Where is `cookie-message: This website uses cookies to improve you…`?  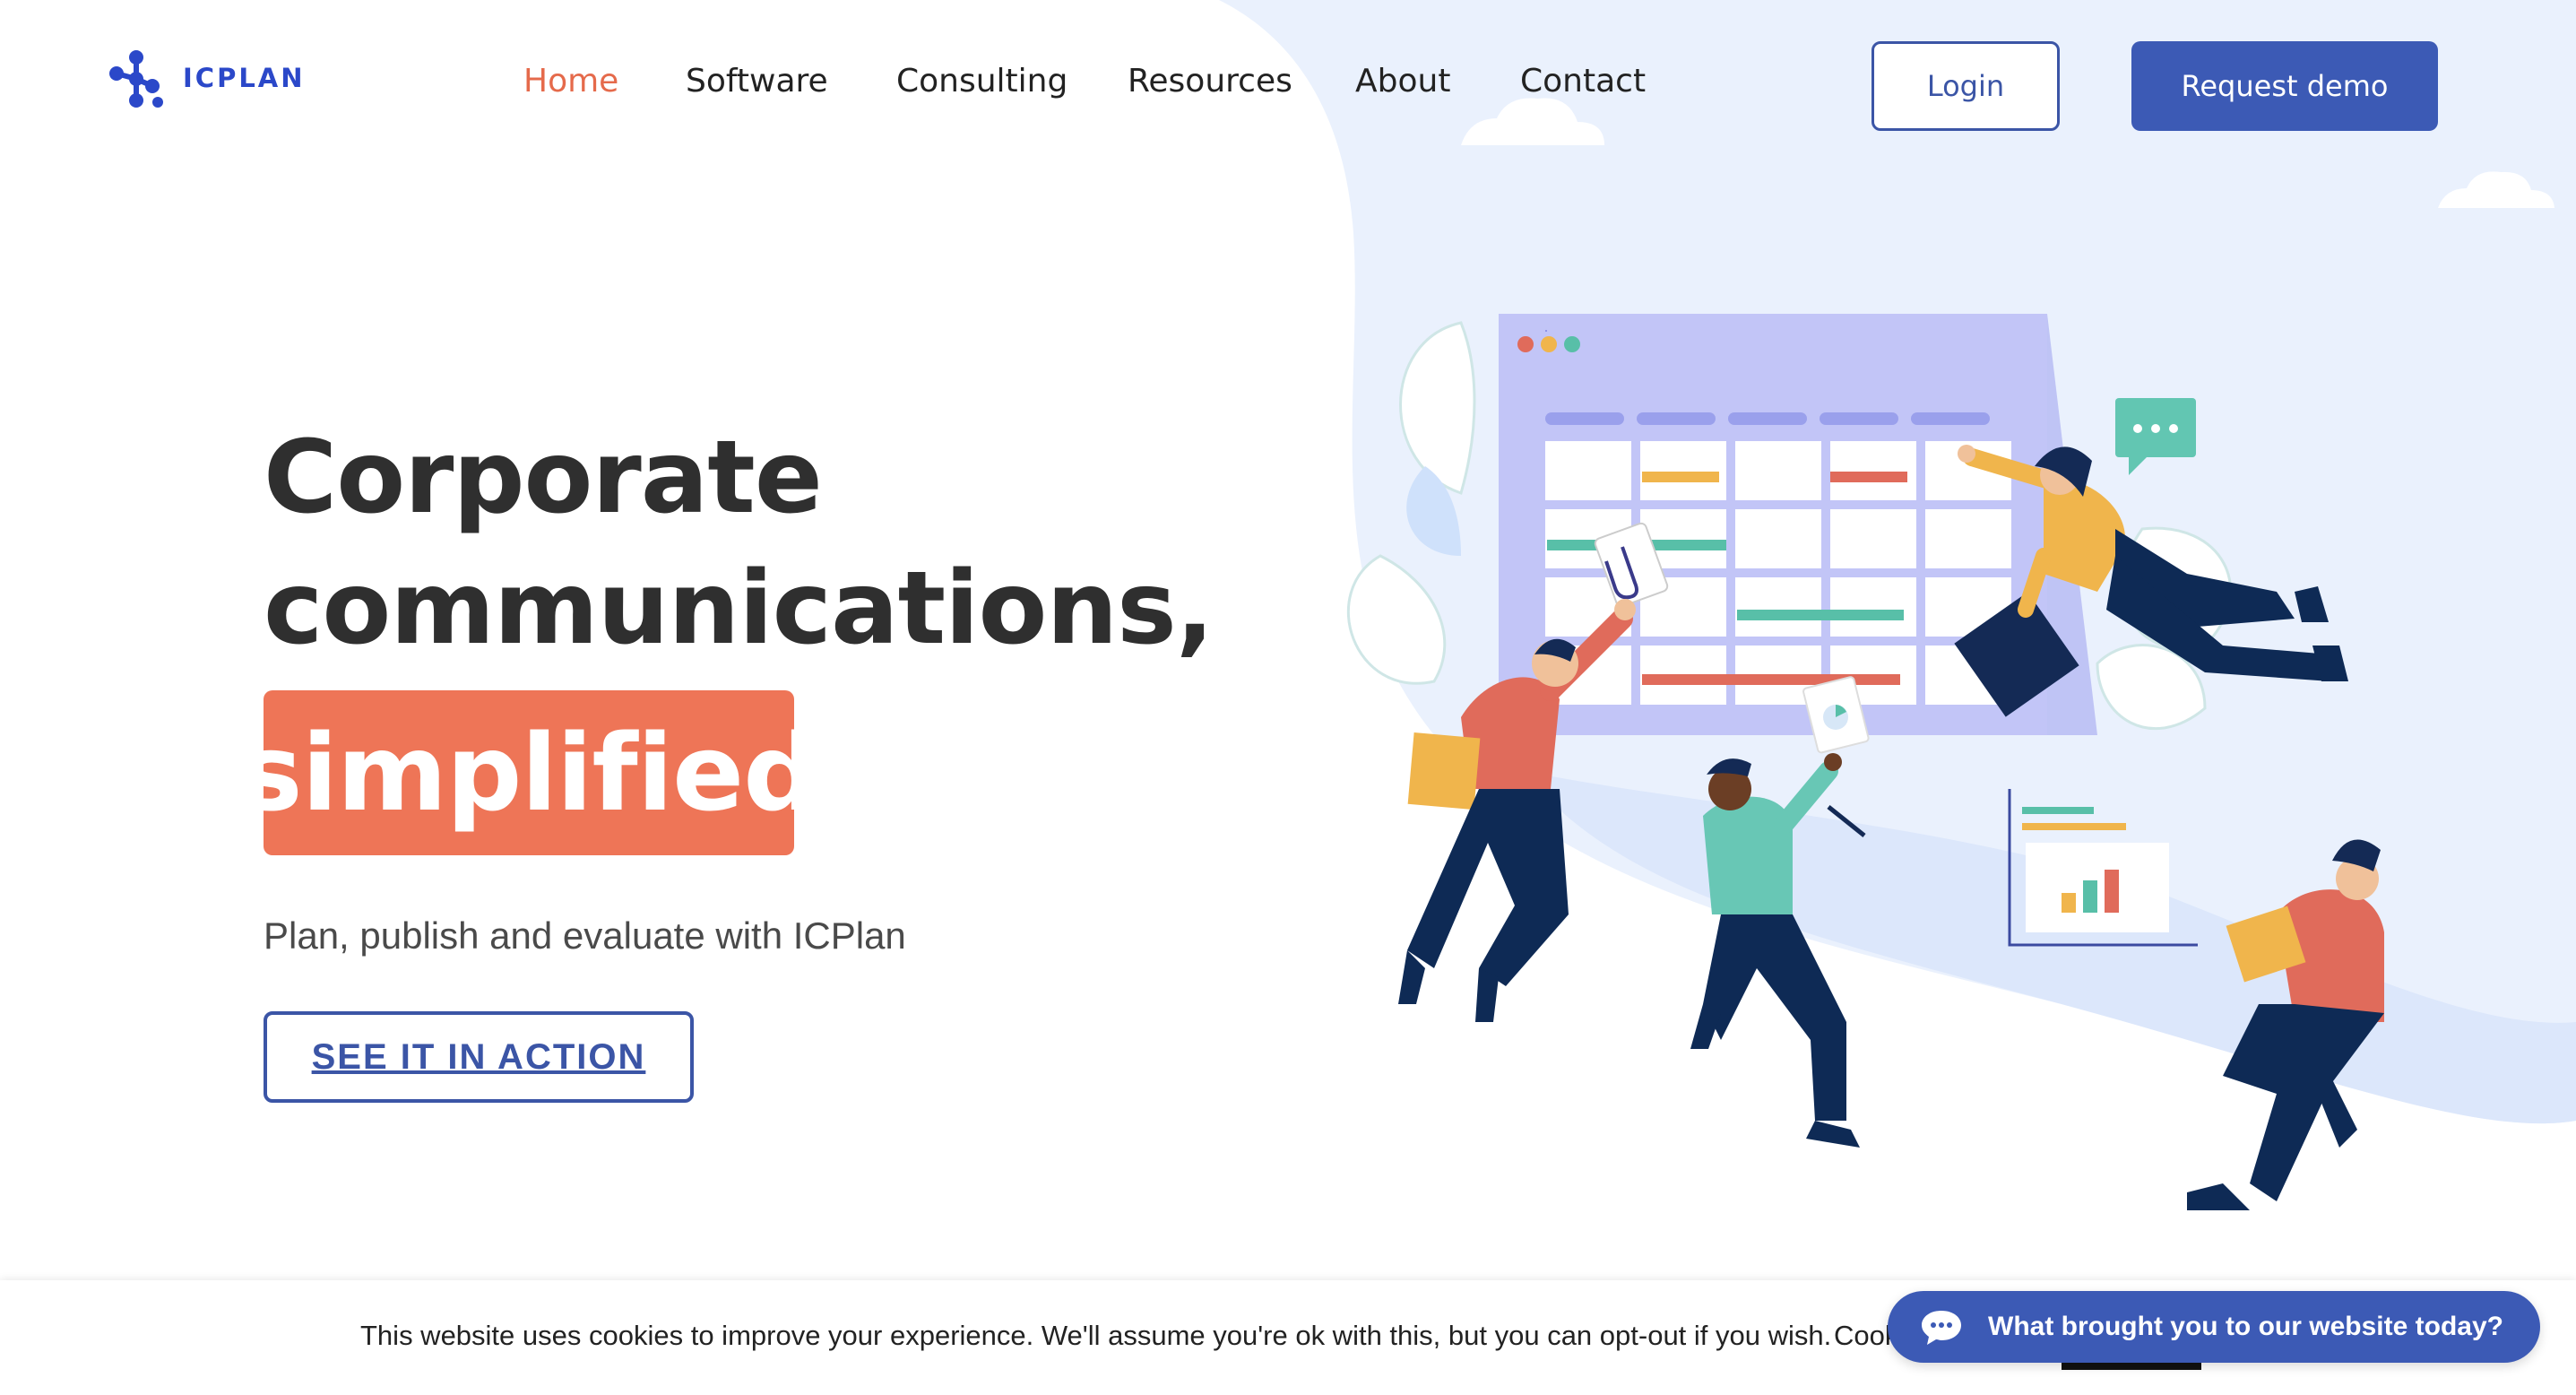
cookie-message: This website uses cookies to improve you… is located at coordinates (1096, 1335).